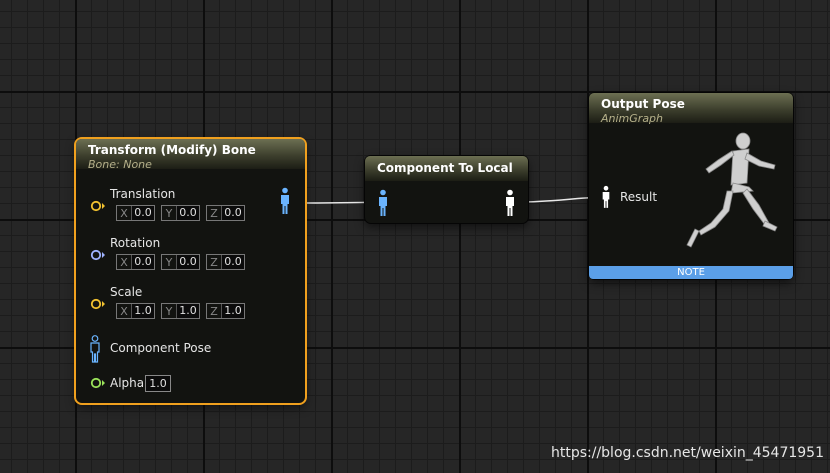 The height and width of the screenshot is (473, 830). What do you see at coordinates (187, 311) in the screenshot?
I see `scale-y-value: 1.0` at bounding box center [187, 311].